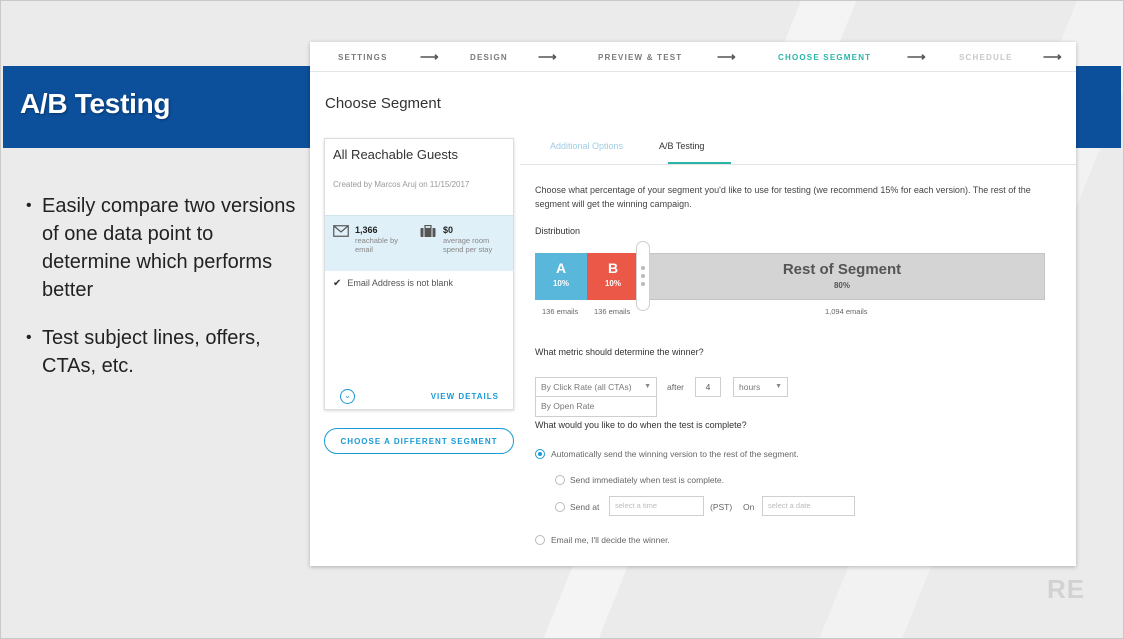 The width and height of the screenshot is (1124, 639). Describe the element at coordinates (489, 57) in the screenshot. I see `step-design: DESIGN` at that location.